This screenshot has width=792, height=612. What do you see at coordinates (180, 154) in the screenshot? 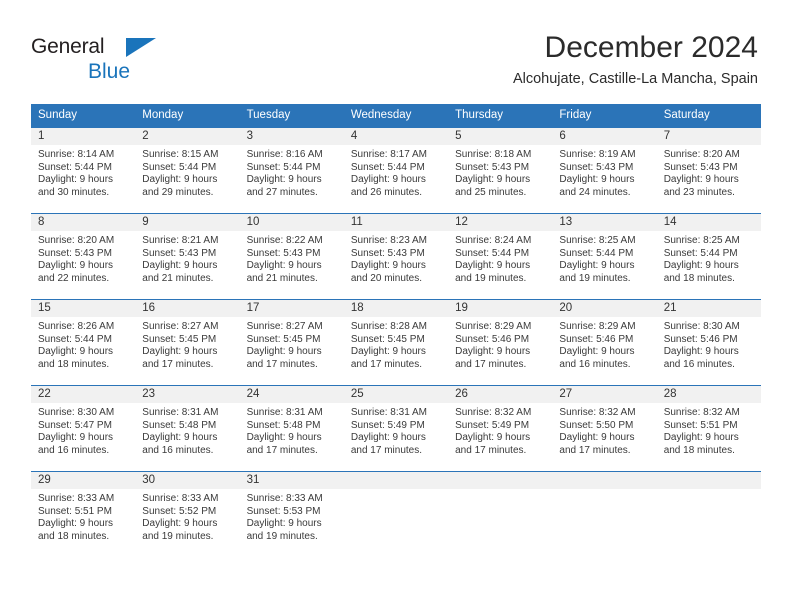
I see `day-sunrise-text: Sunrise: 8:15 AM` at bounding box center [180, 154].